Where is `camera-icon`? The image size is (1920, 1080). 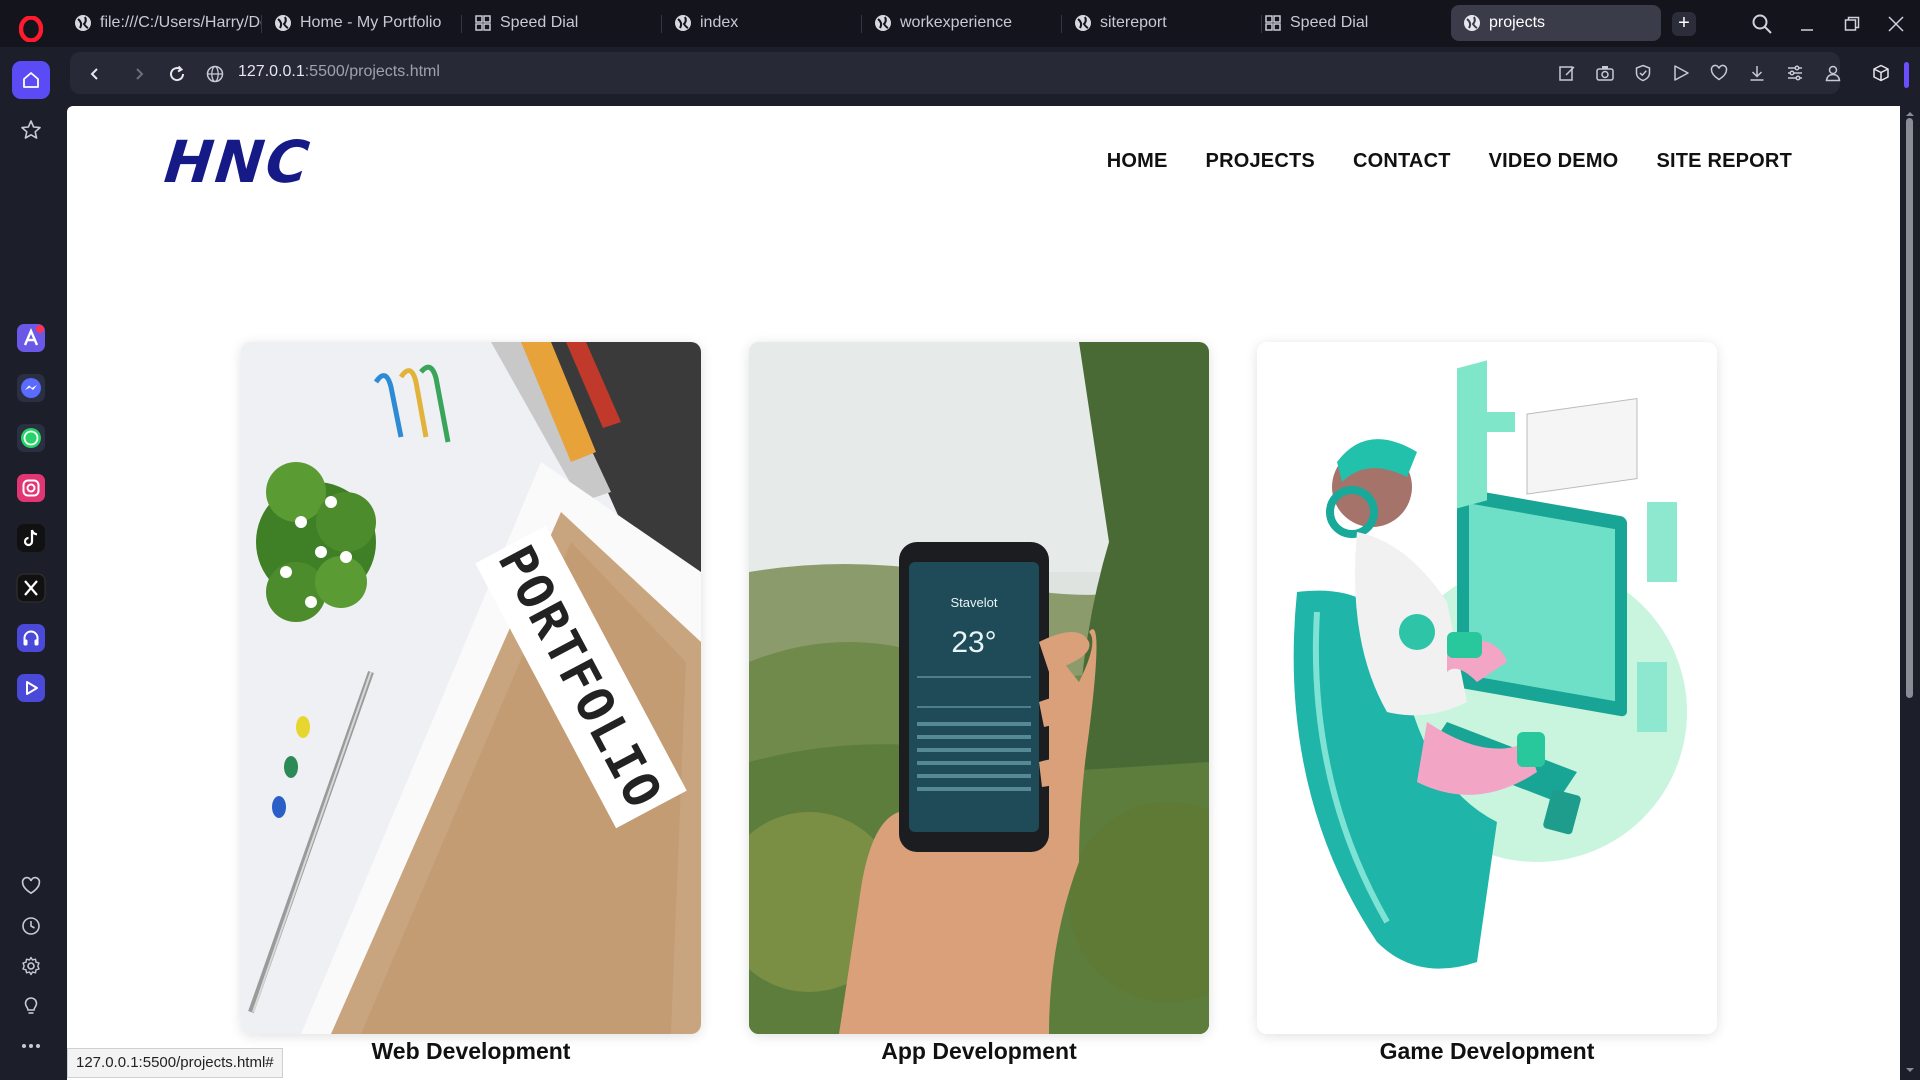
camera-icon is located at coordinates (1605, 73).